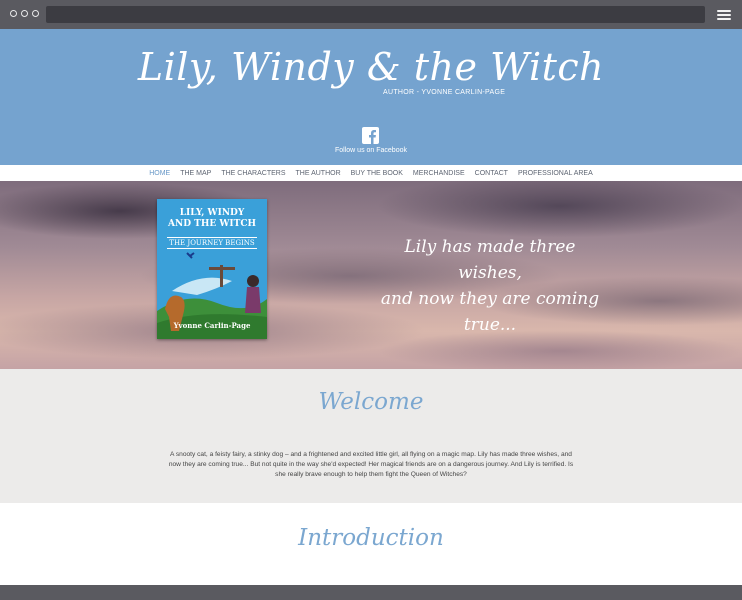  What do you see at coordinates (371, 67) in the screenshot?
I see `site-title: Lily, Windy & the Witch` at bounding box center [371, 67].